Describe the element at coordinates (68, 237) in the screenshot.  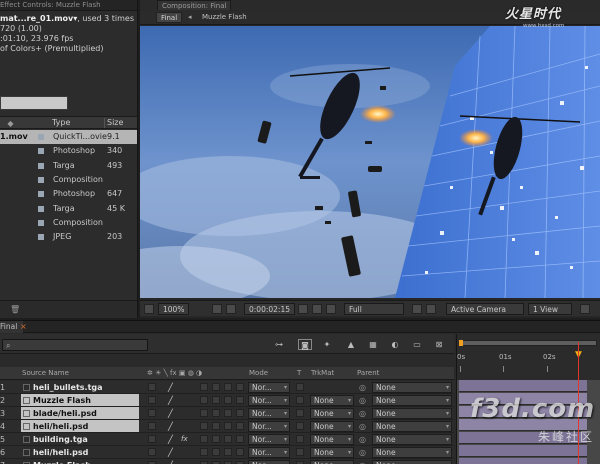
I see `project-item: JPEG 203` at that location.